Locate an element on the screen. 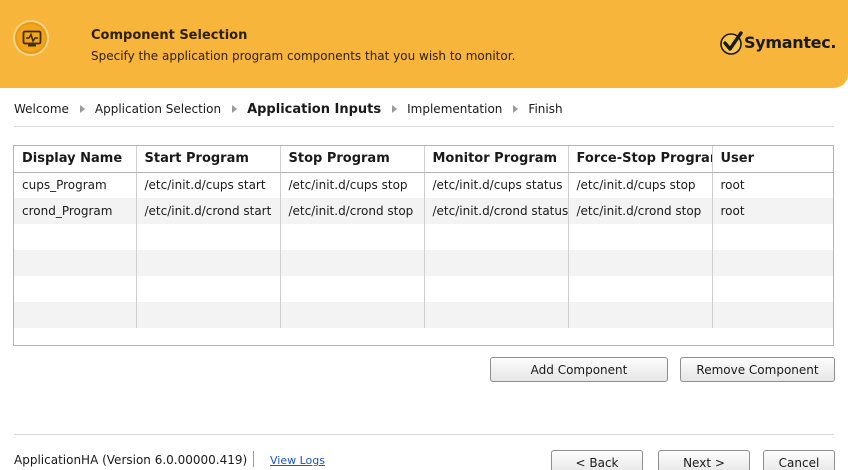 The image size is (848, 470). breadcrumb-divider is located at coordinates (424, 126).